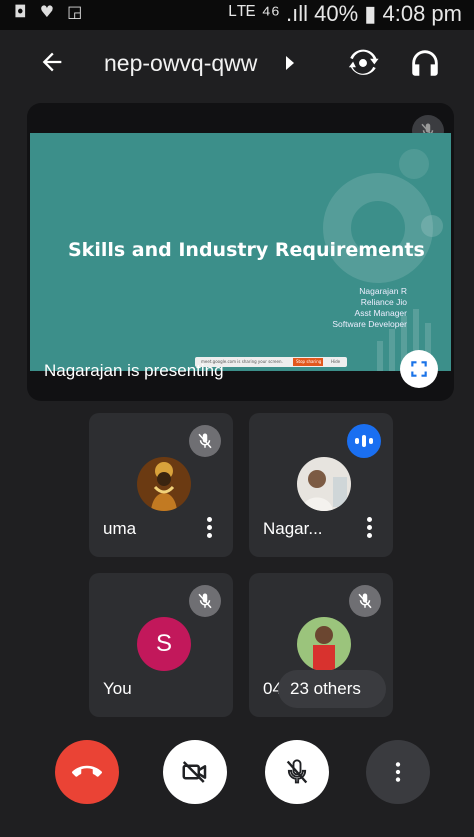 This screenshot has width=474, height=837. I want to click on child-photo-icon, so click(324, 644).